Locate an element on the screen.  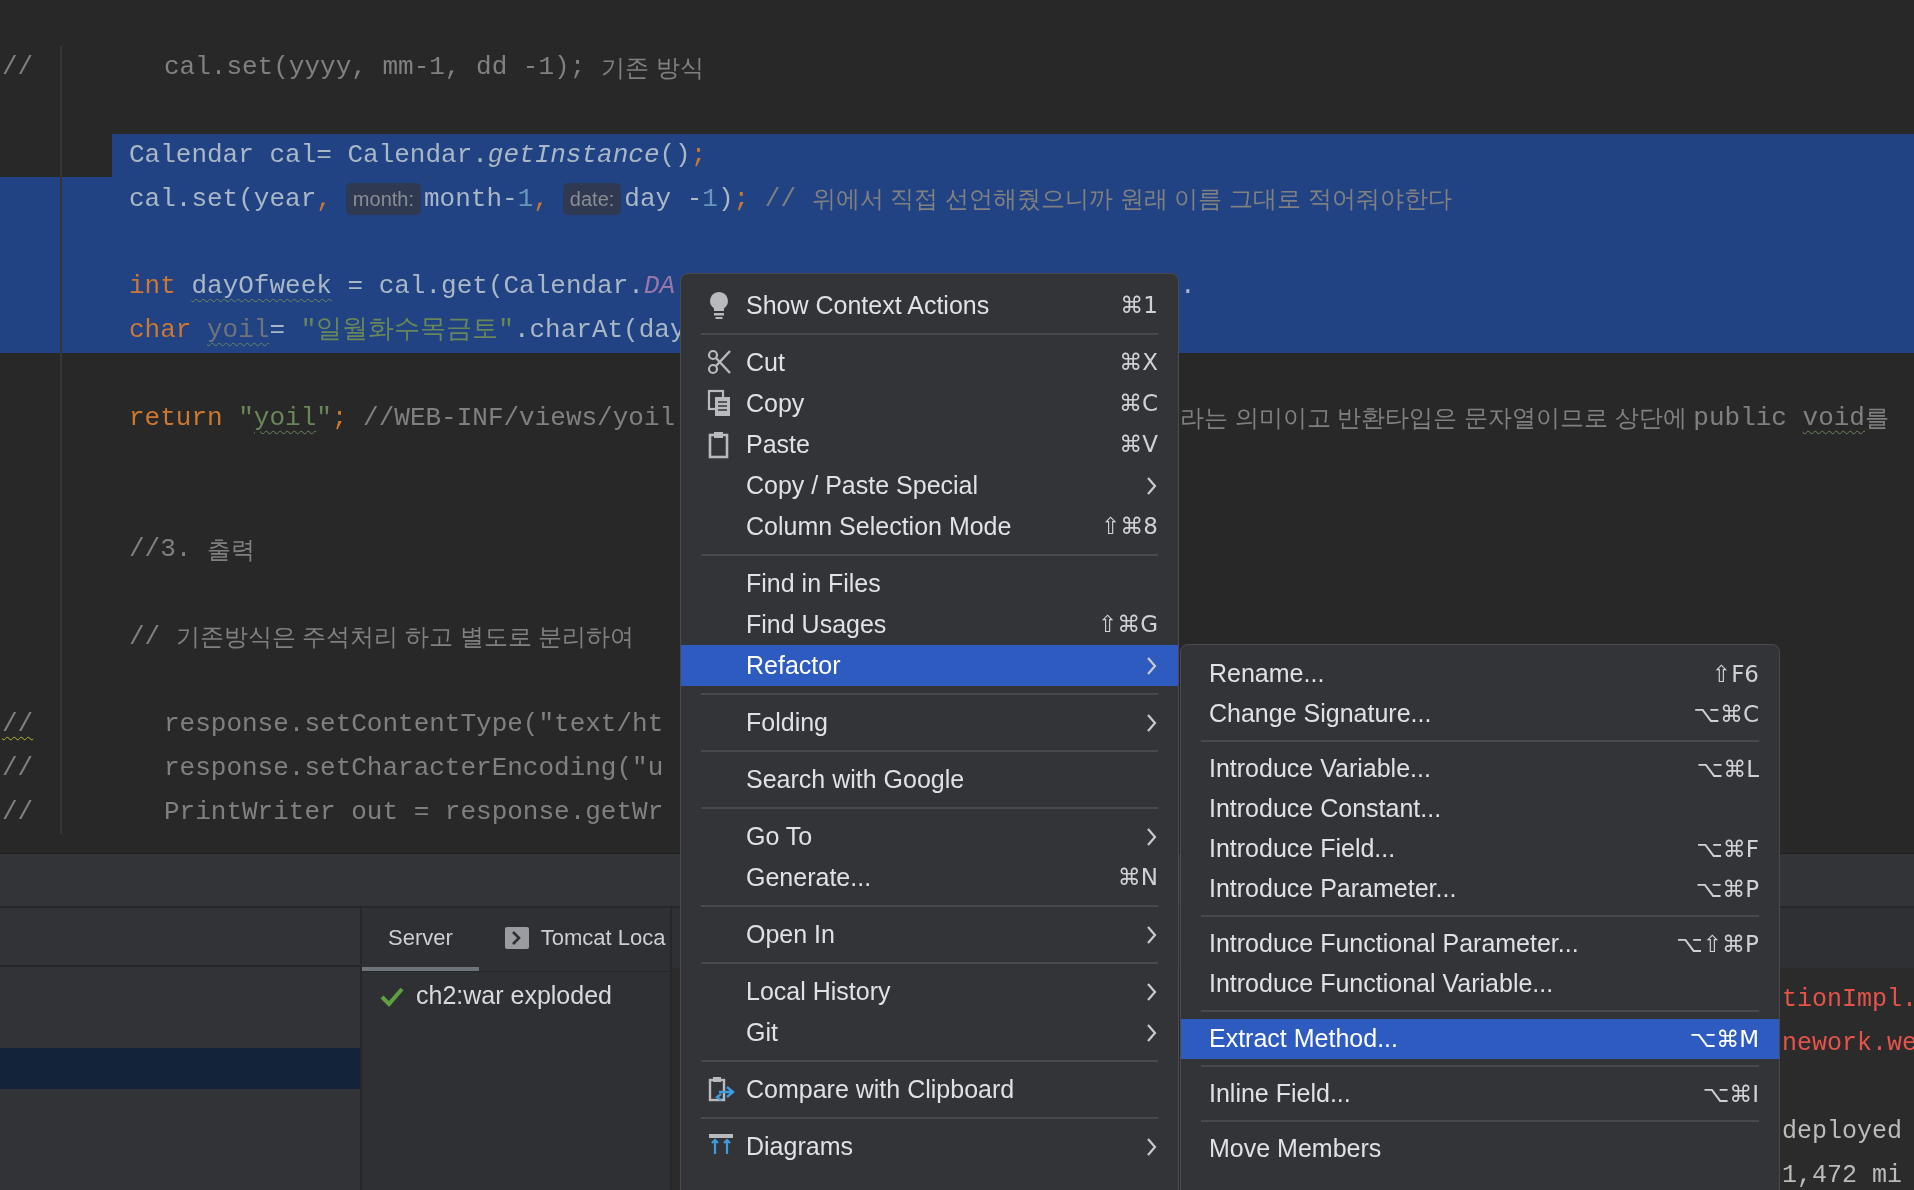
code-text: //3. is located at coordinates (161, 550).